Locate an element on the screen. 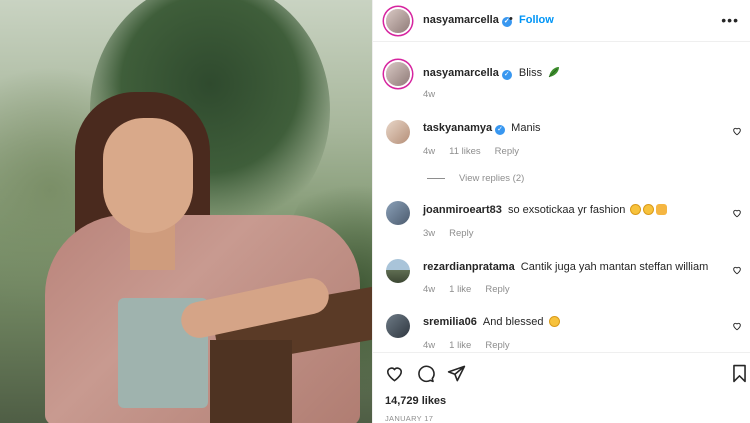  comment-username: sremilia06 is located at coordinates (450, 322).